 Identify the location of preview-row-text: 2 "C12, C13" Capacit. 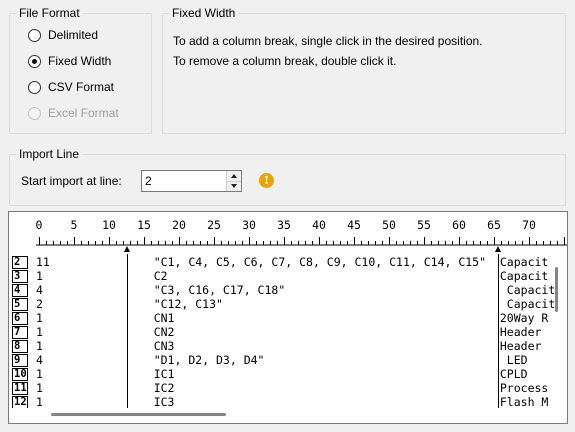
(296, 304).